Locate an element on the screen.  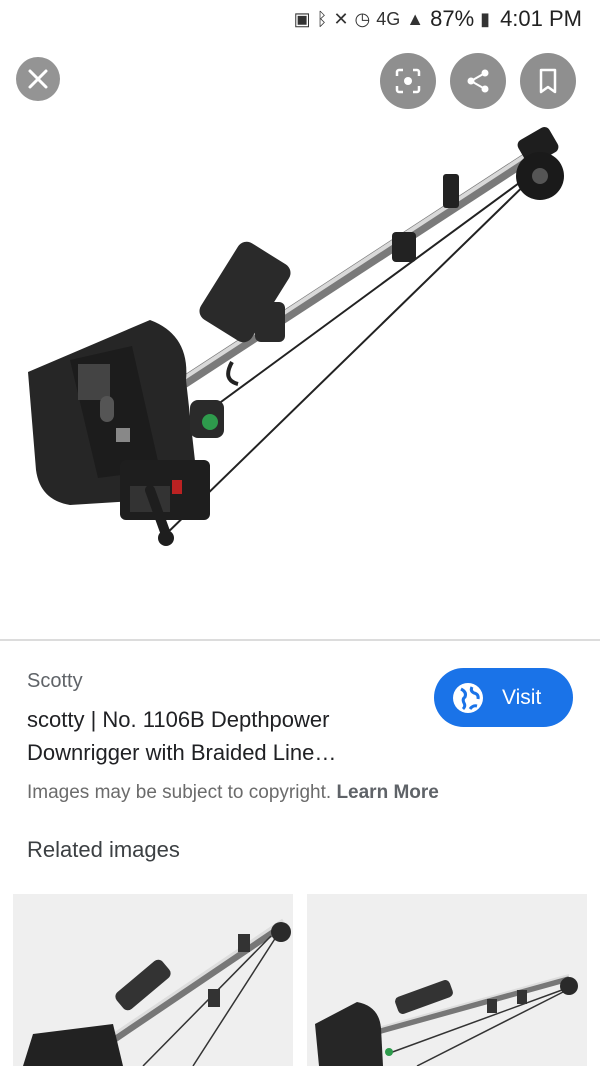
copyright-text: Images may be subject to copyright. is located at coordinates (179, 792).